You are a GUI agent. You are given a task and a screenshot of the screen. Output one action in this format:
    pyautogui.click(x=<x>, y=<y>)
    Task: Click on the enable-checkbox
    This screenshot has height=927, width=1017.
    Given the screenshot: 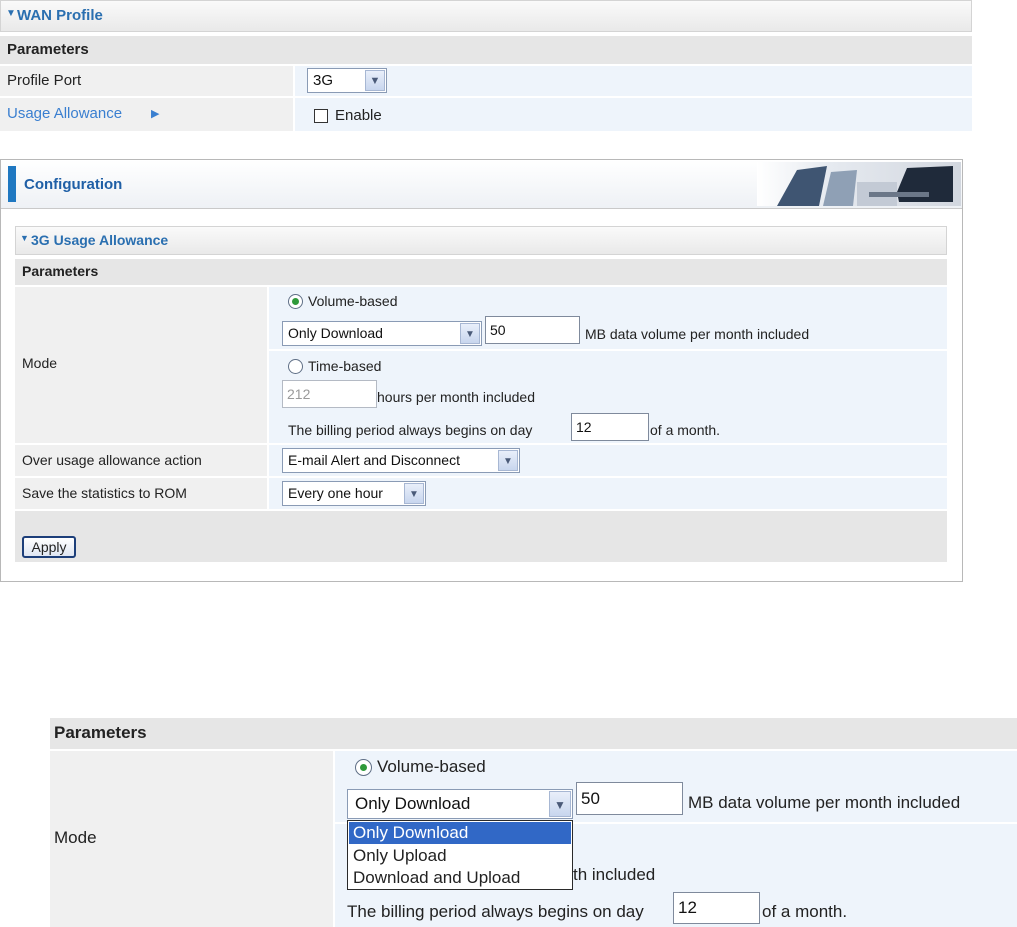 What is the action you would take?
    pyautogui.click(x=321, y=116)
    